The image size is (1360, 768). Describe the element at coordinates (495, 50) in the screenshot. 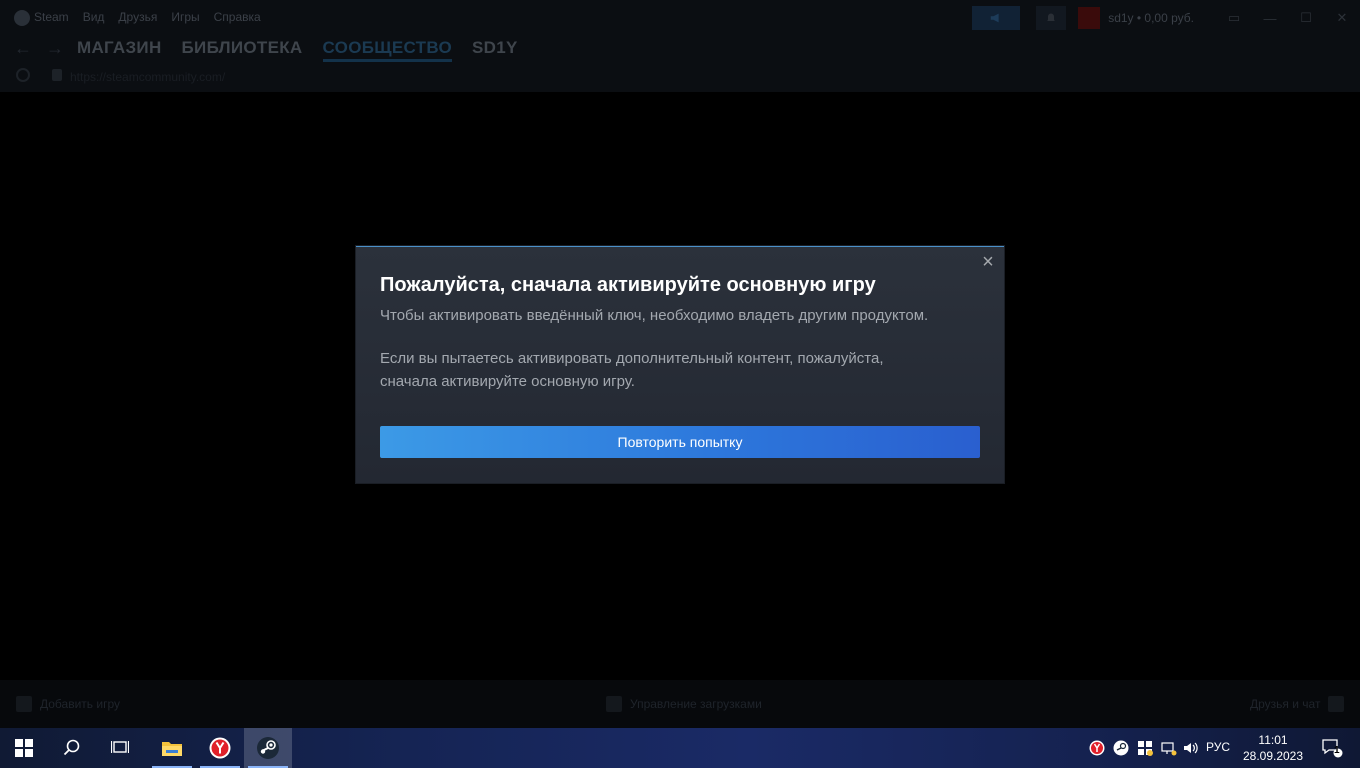

I see `nav-profile: SD1Y` at that location.